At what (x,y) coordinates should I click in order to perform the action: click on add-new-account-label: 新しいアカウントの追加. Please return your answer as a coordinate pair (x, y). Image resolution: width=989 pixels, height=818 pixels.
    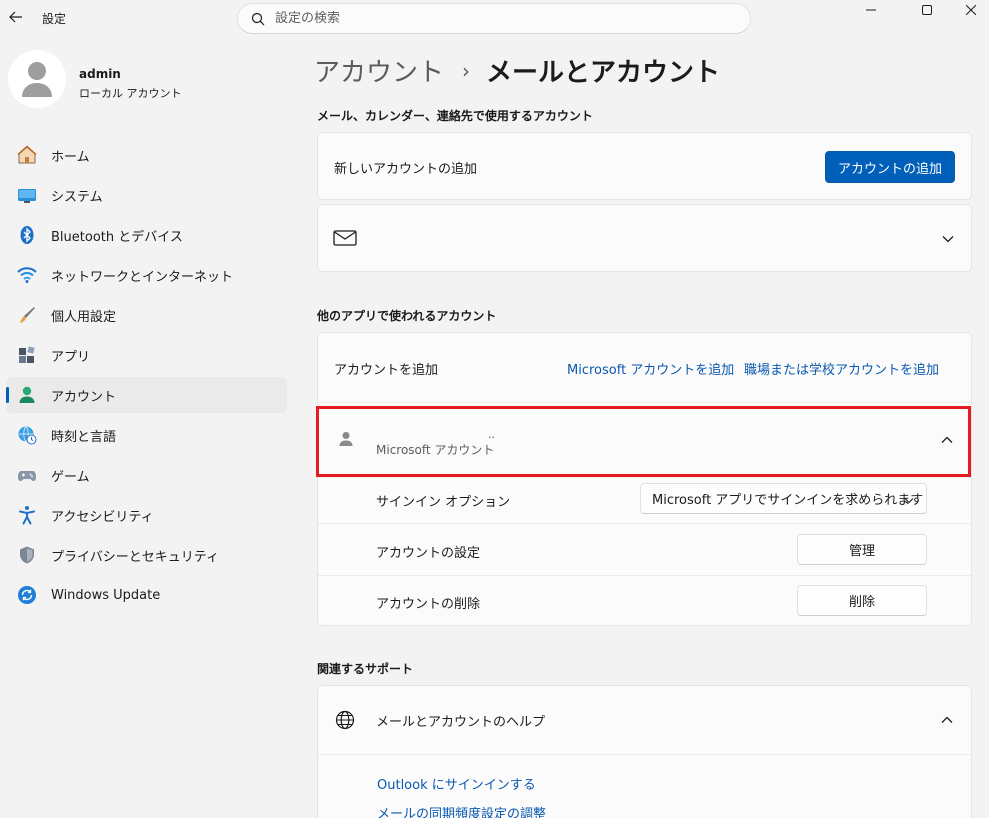
    Looking at the image, I should click on (406, 169).